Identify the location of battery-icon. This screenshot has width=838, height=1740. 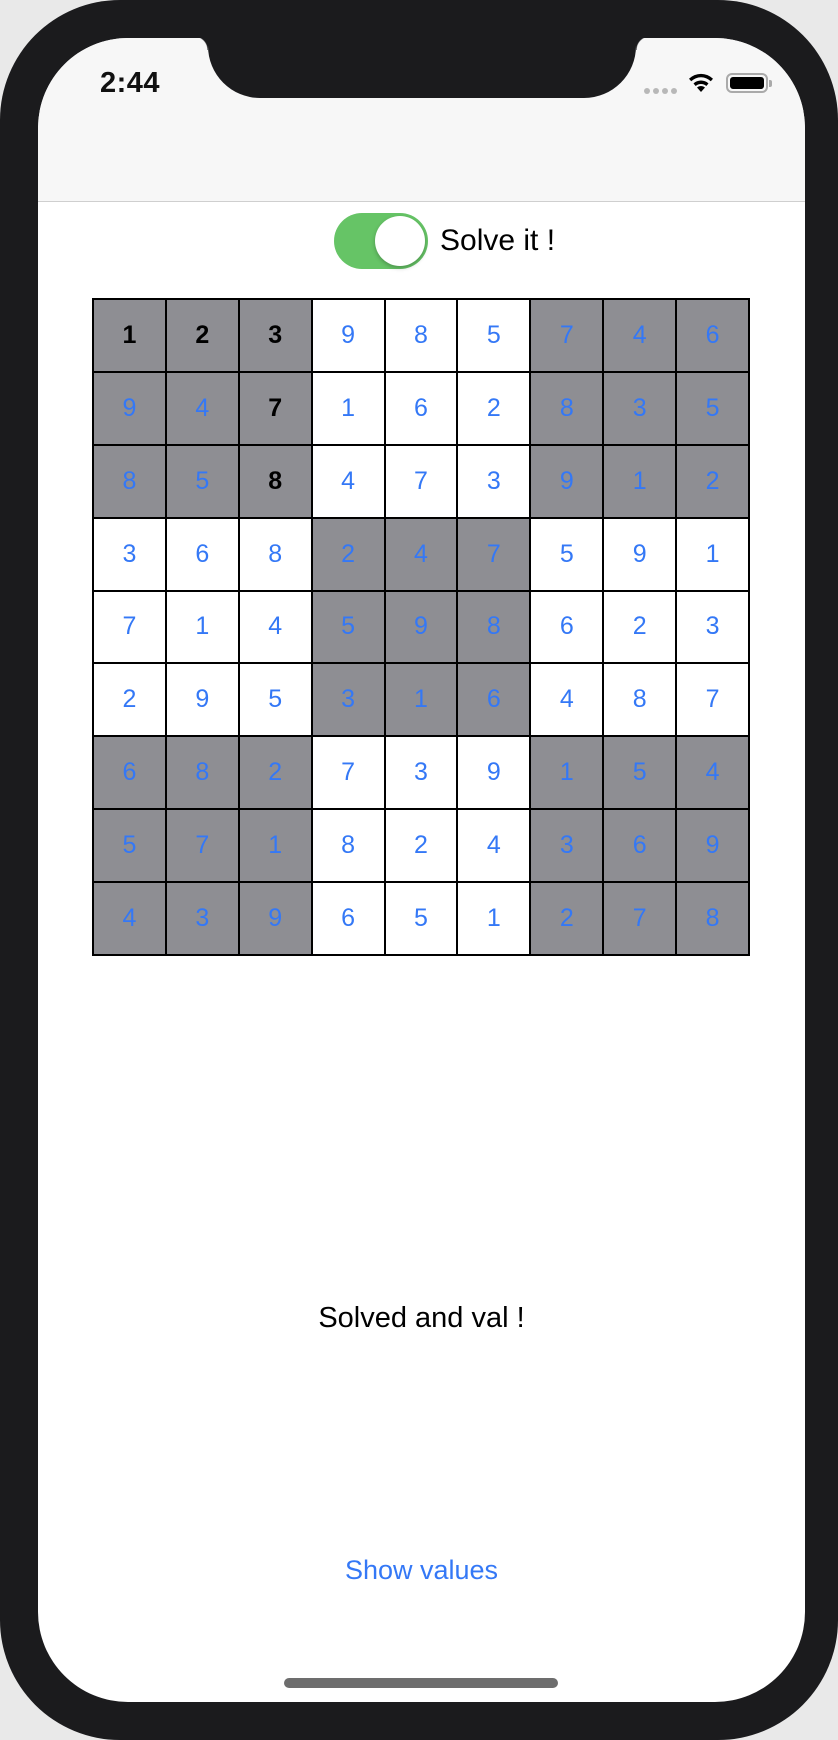
(749, 83).